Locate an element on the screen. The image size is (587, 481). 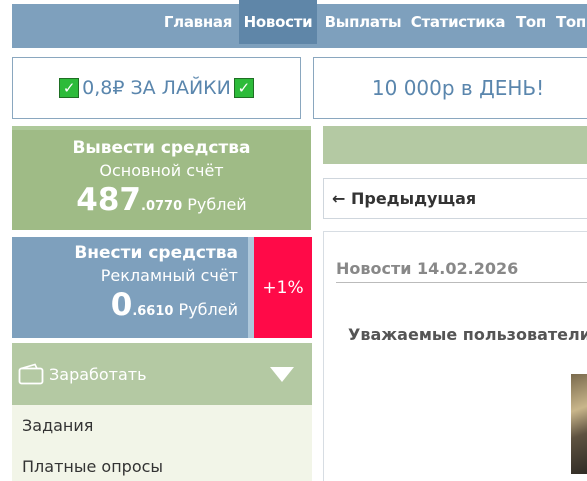
withdraw-title: Вывести средства is located at coordinates (161, 148).